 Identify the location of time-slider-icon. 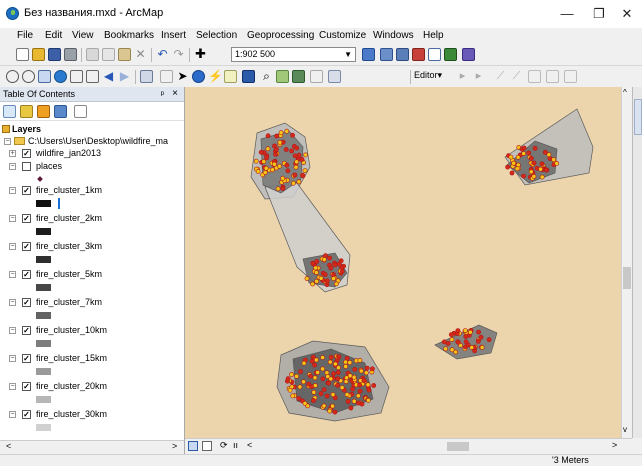
(316, 76).